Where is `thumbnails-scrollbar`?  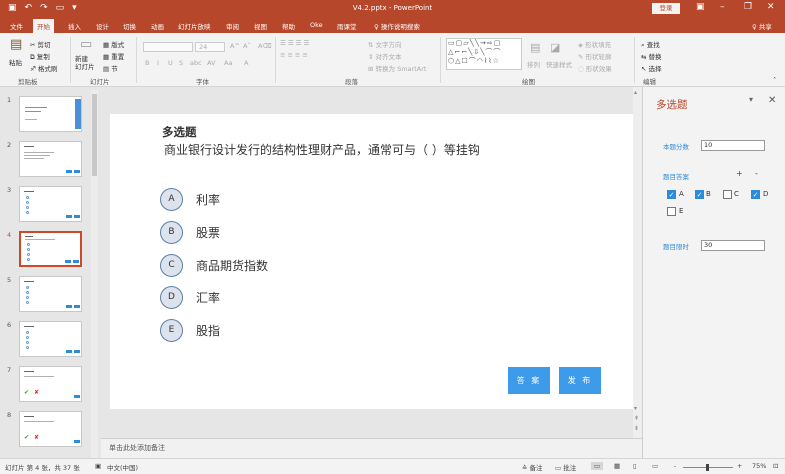 thumbnails-scrollbar is located at coordinates (94, 274).